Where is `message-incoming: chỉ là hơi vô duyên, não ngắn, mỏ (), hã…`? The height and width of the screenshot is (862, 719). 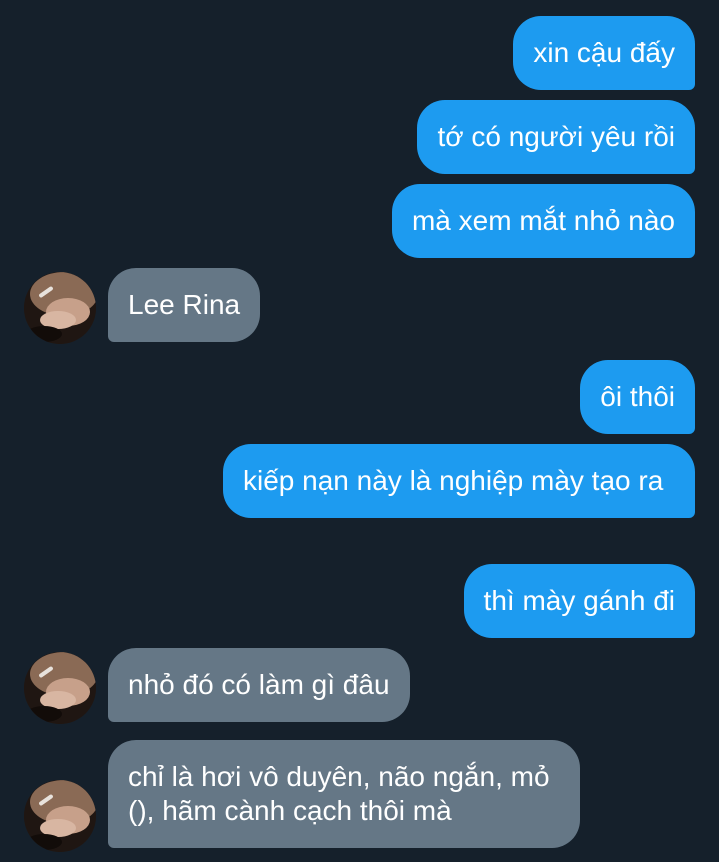
message-incoming: chỉ là hơi vô duyên, não ngắn, mỏ (), hã… is located at coordinates (344, 794).